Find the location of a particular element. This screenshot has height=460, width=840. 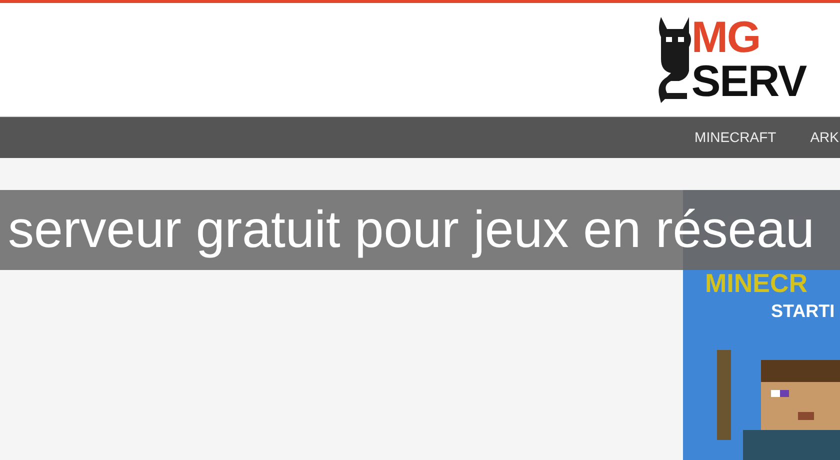

banner-title: MINECR is located at coordinates (756, 283).